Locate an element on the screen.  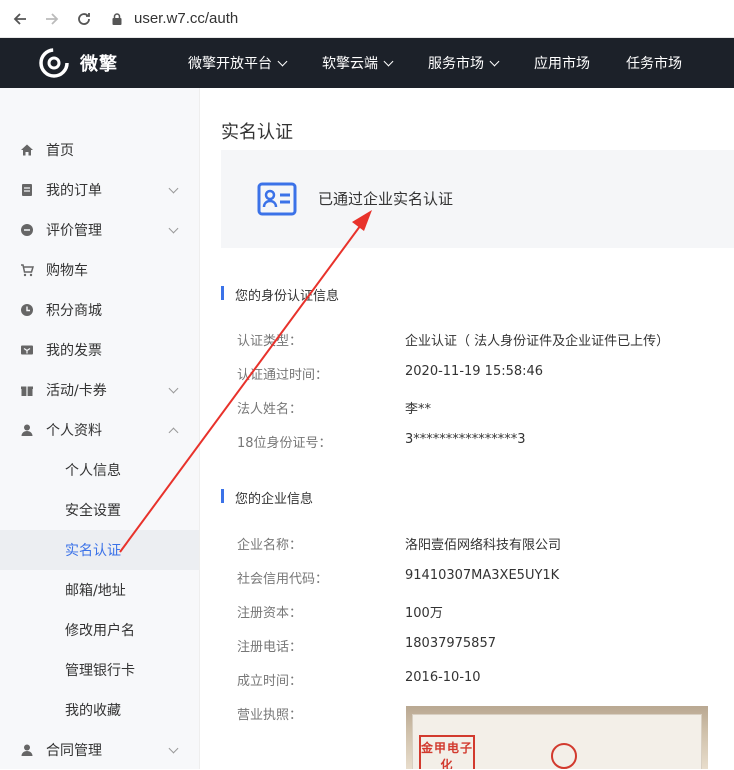
info-row: 18位身份证号： 3****************3 is located at coordinates (477, 442).